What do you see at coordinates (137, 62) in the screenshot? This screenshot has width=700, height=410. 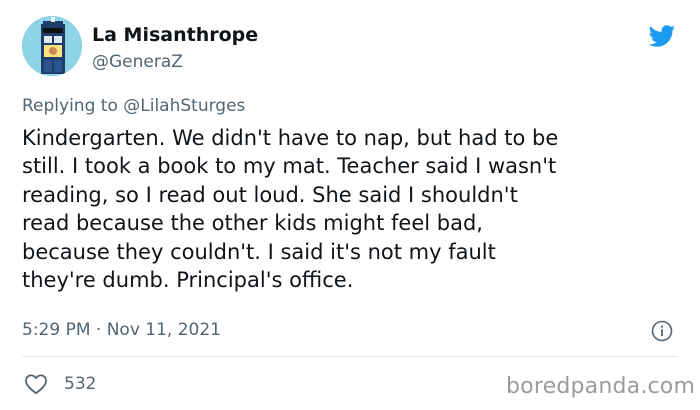 I see `author-handle: @GeneraZ` at bounding box center [137, 62].